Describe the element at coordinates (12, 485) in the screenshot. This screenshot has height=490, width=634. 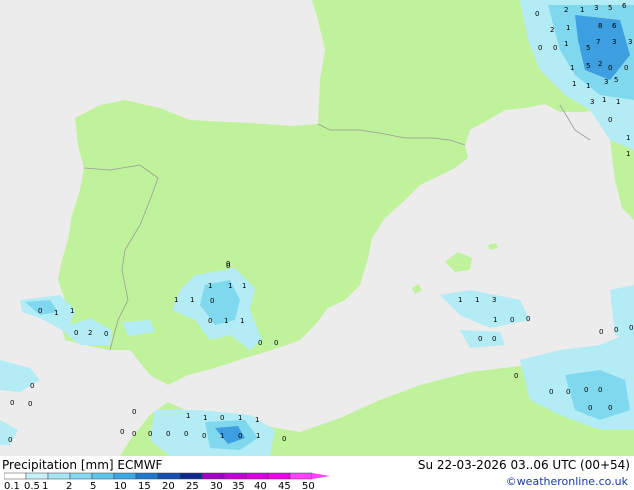
I see `colorbar-tick-label: 0.1` at that location.